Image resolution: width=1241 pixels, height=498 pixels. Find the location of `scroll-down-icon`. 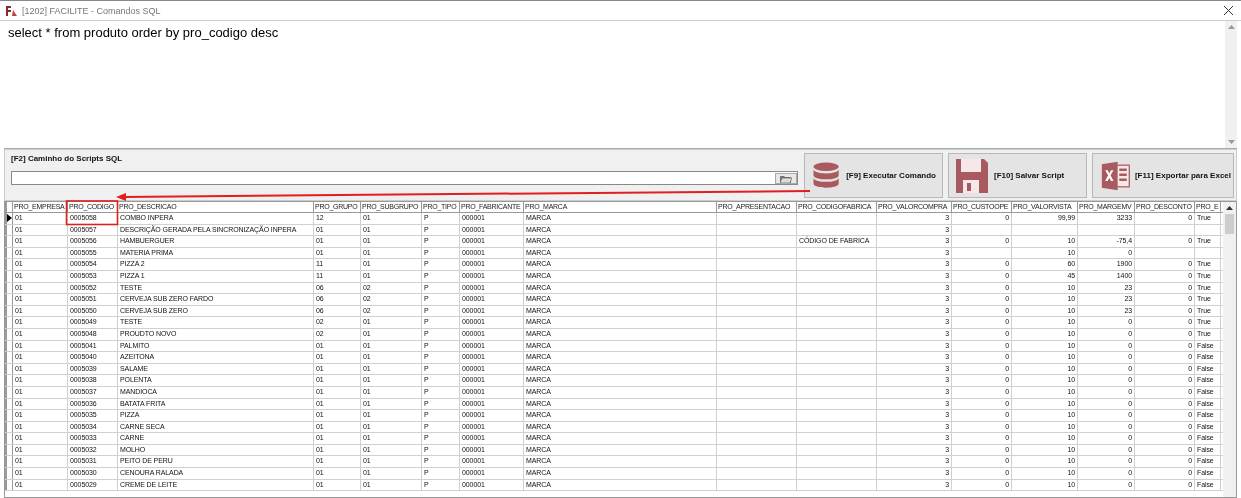

scroll-down-icon is located at coordinates (1231, 142).